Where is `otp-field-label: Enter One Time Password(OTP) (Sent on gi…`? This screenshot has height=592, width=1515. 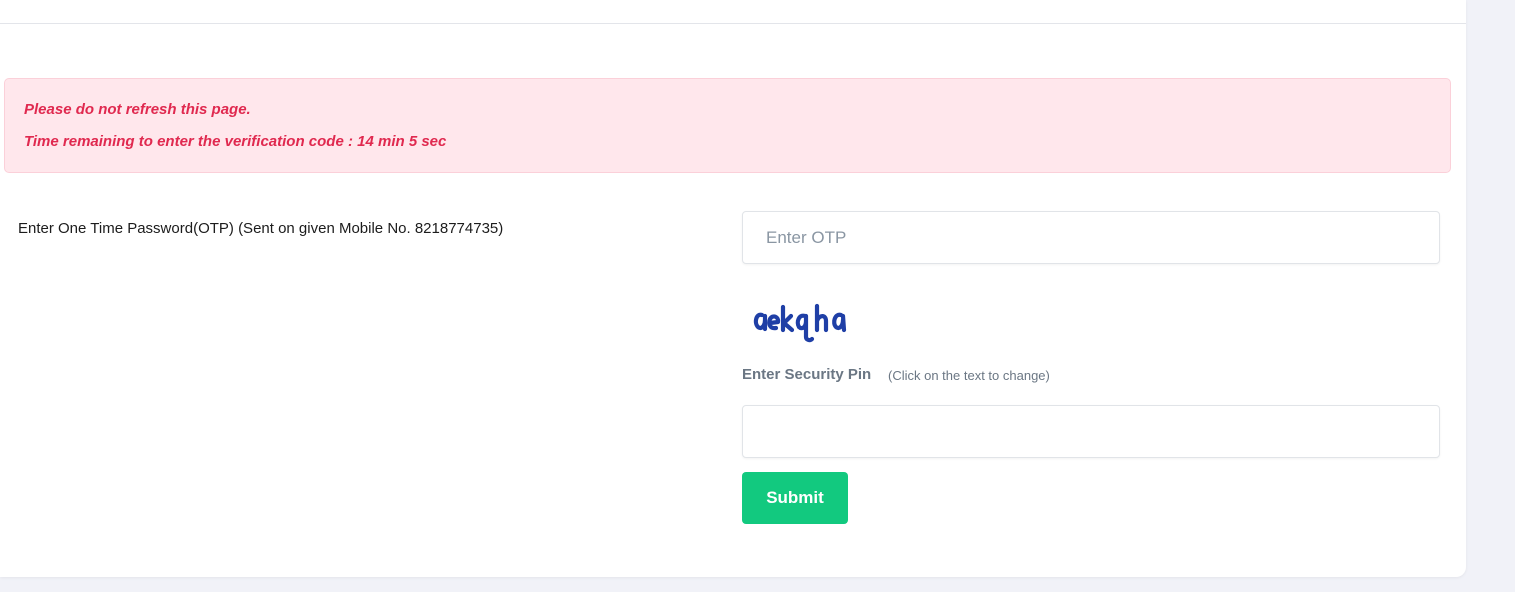 otp-field-label: Enter One Time Password(OTP) (Sent on gi… is located at coordinates (261, 228).